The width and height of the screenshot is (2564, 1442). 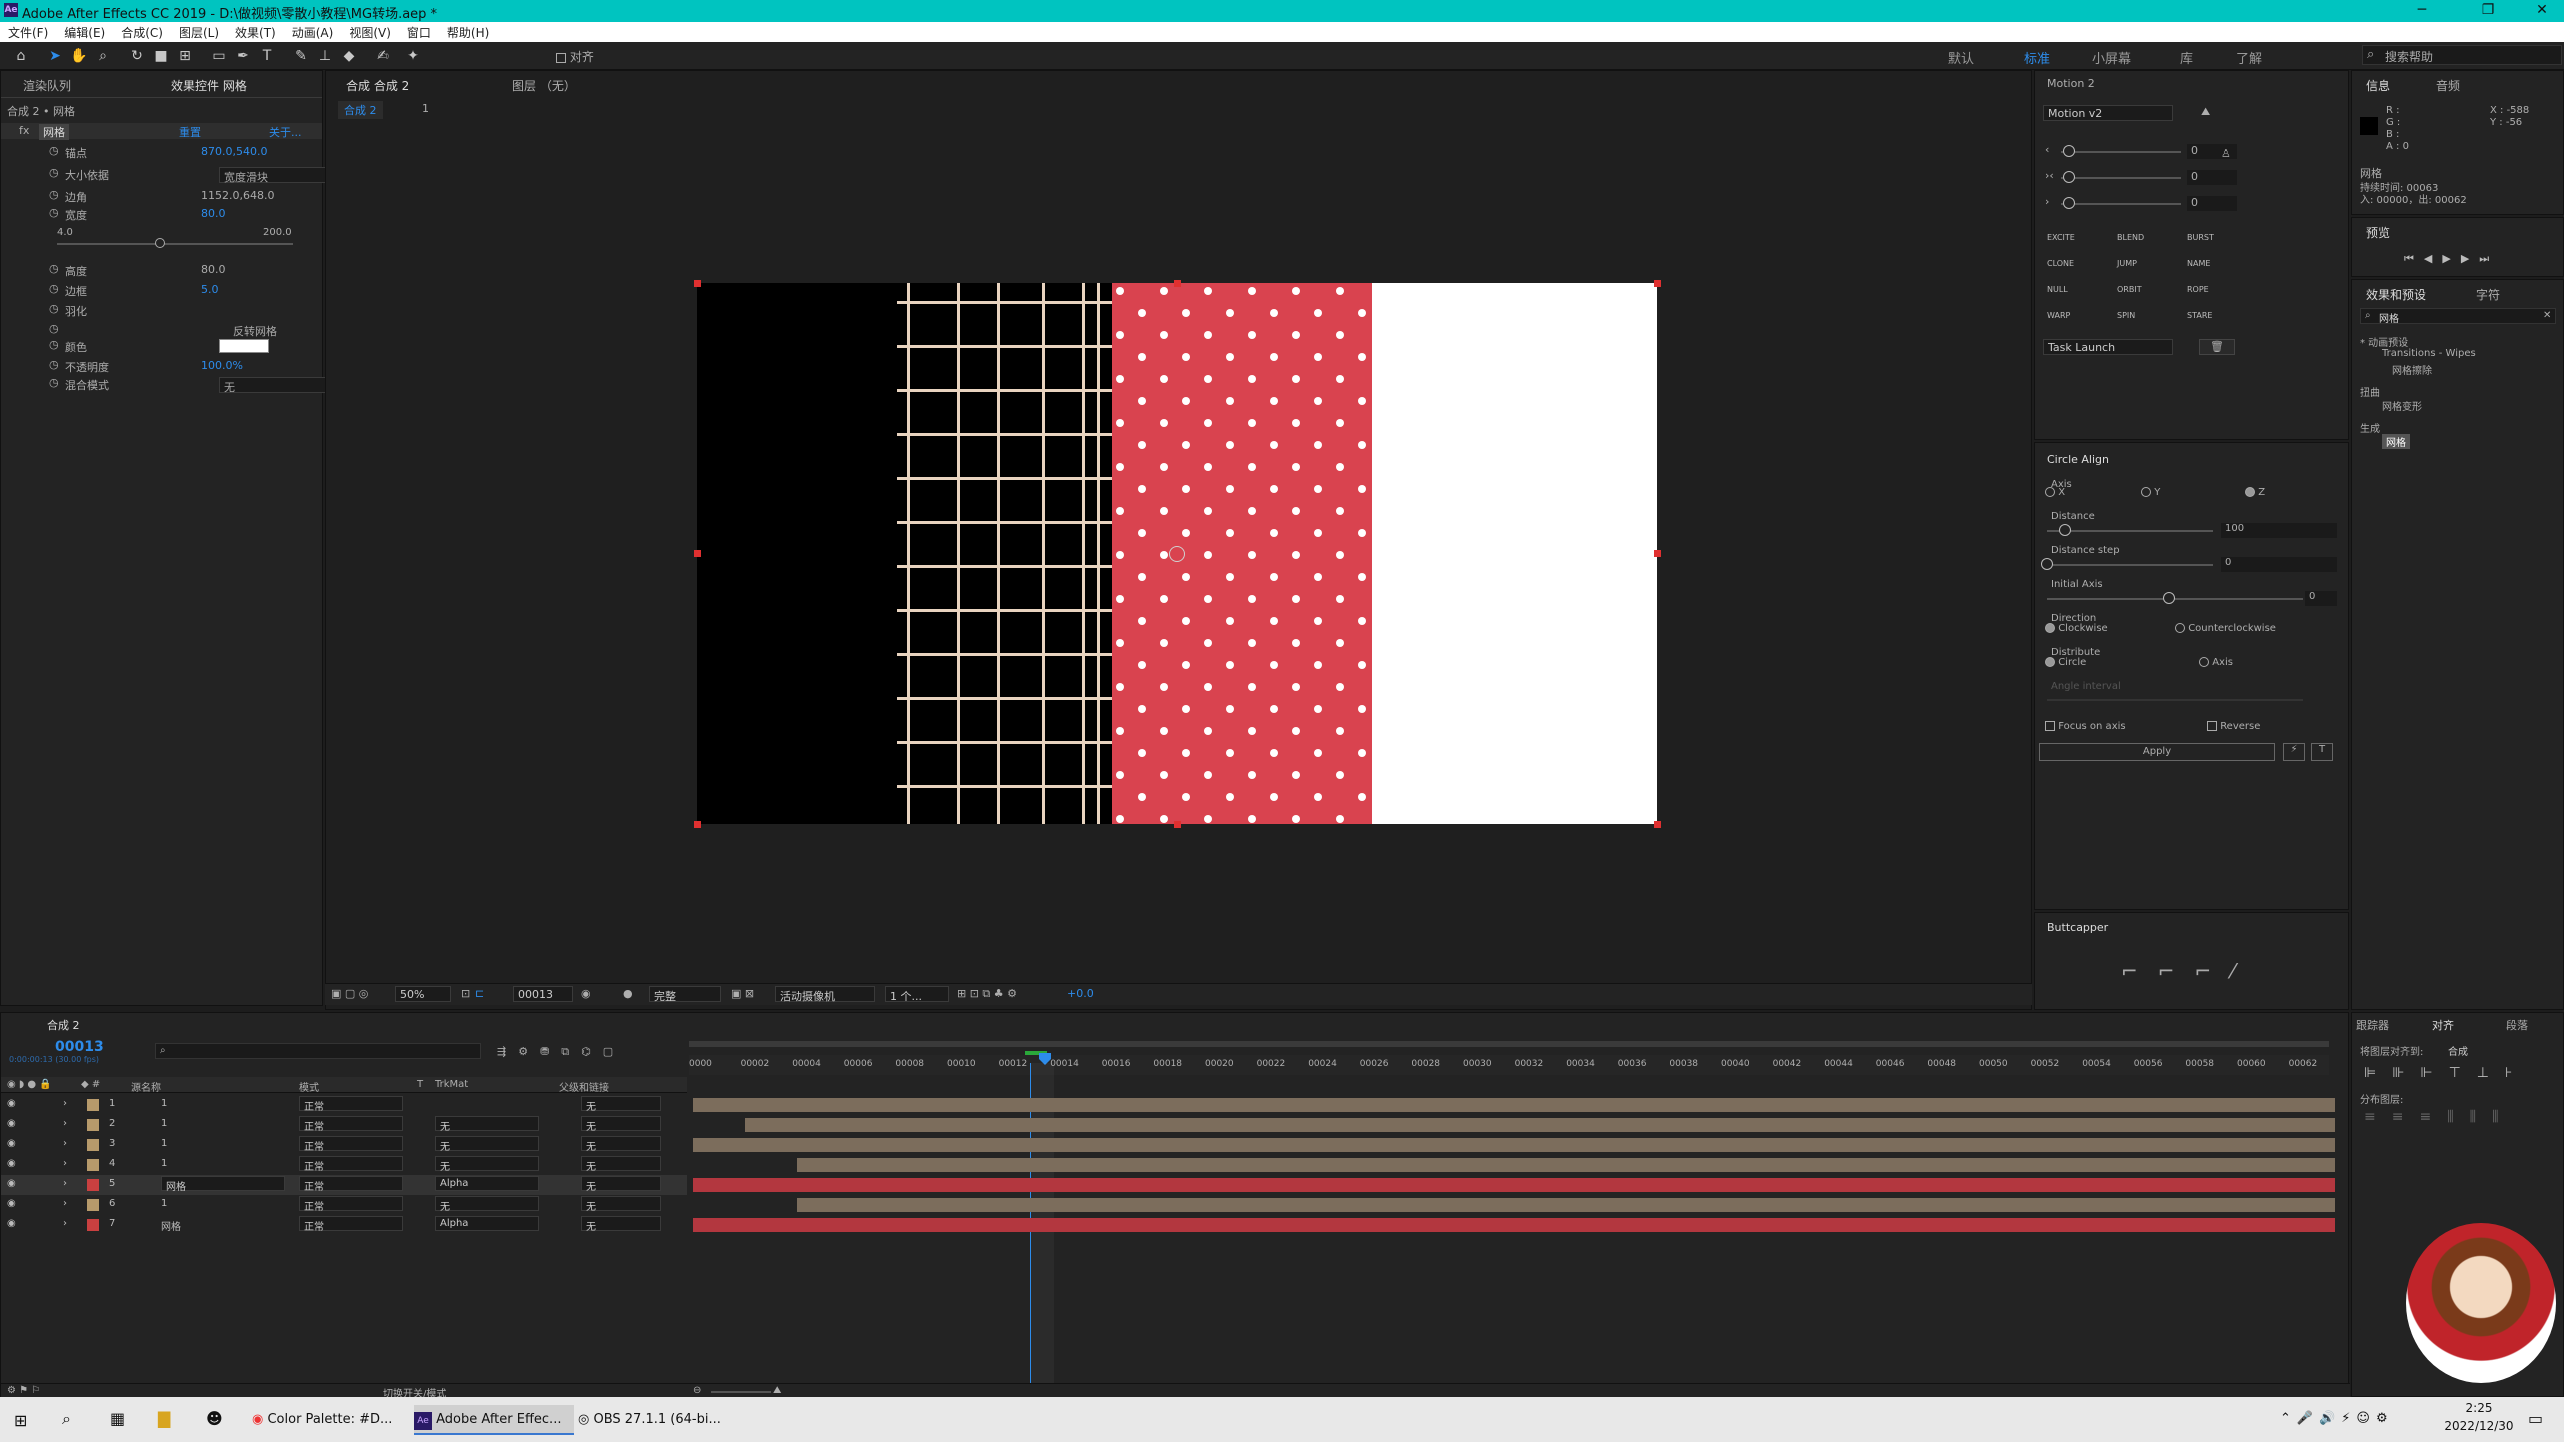 I want to click on initial-axis-knob, so click(x=2169, y=598).